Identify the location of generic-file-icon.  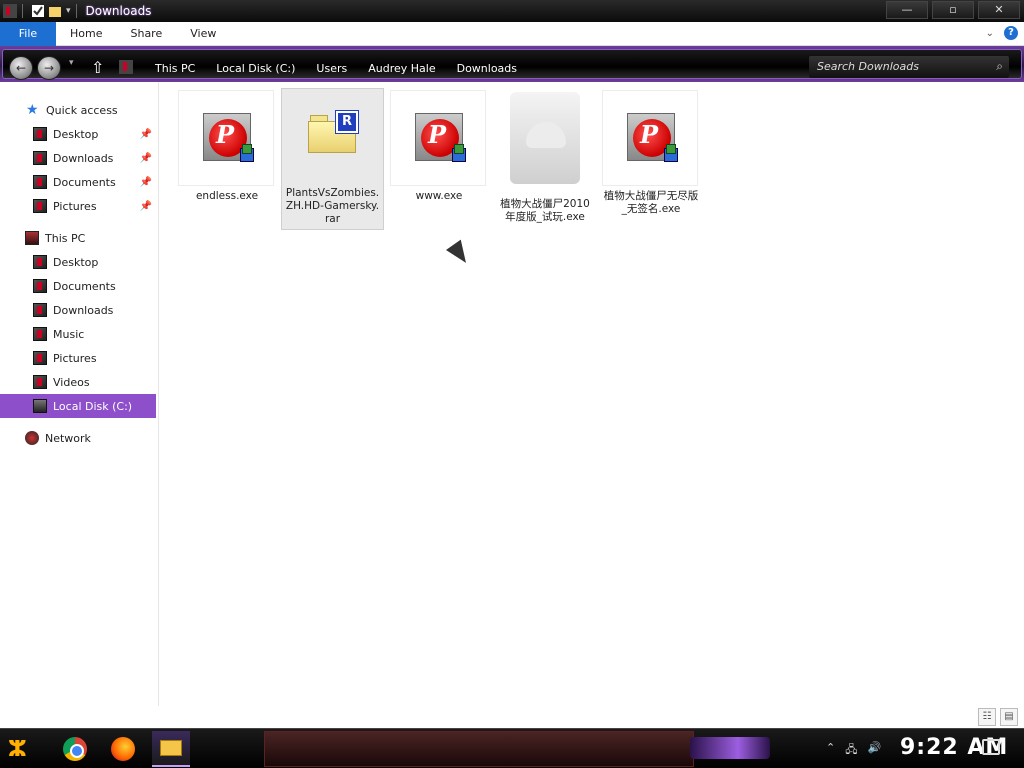
(545, 138).